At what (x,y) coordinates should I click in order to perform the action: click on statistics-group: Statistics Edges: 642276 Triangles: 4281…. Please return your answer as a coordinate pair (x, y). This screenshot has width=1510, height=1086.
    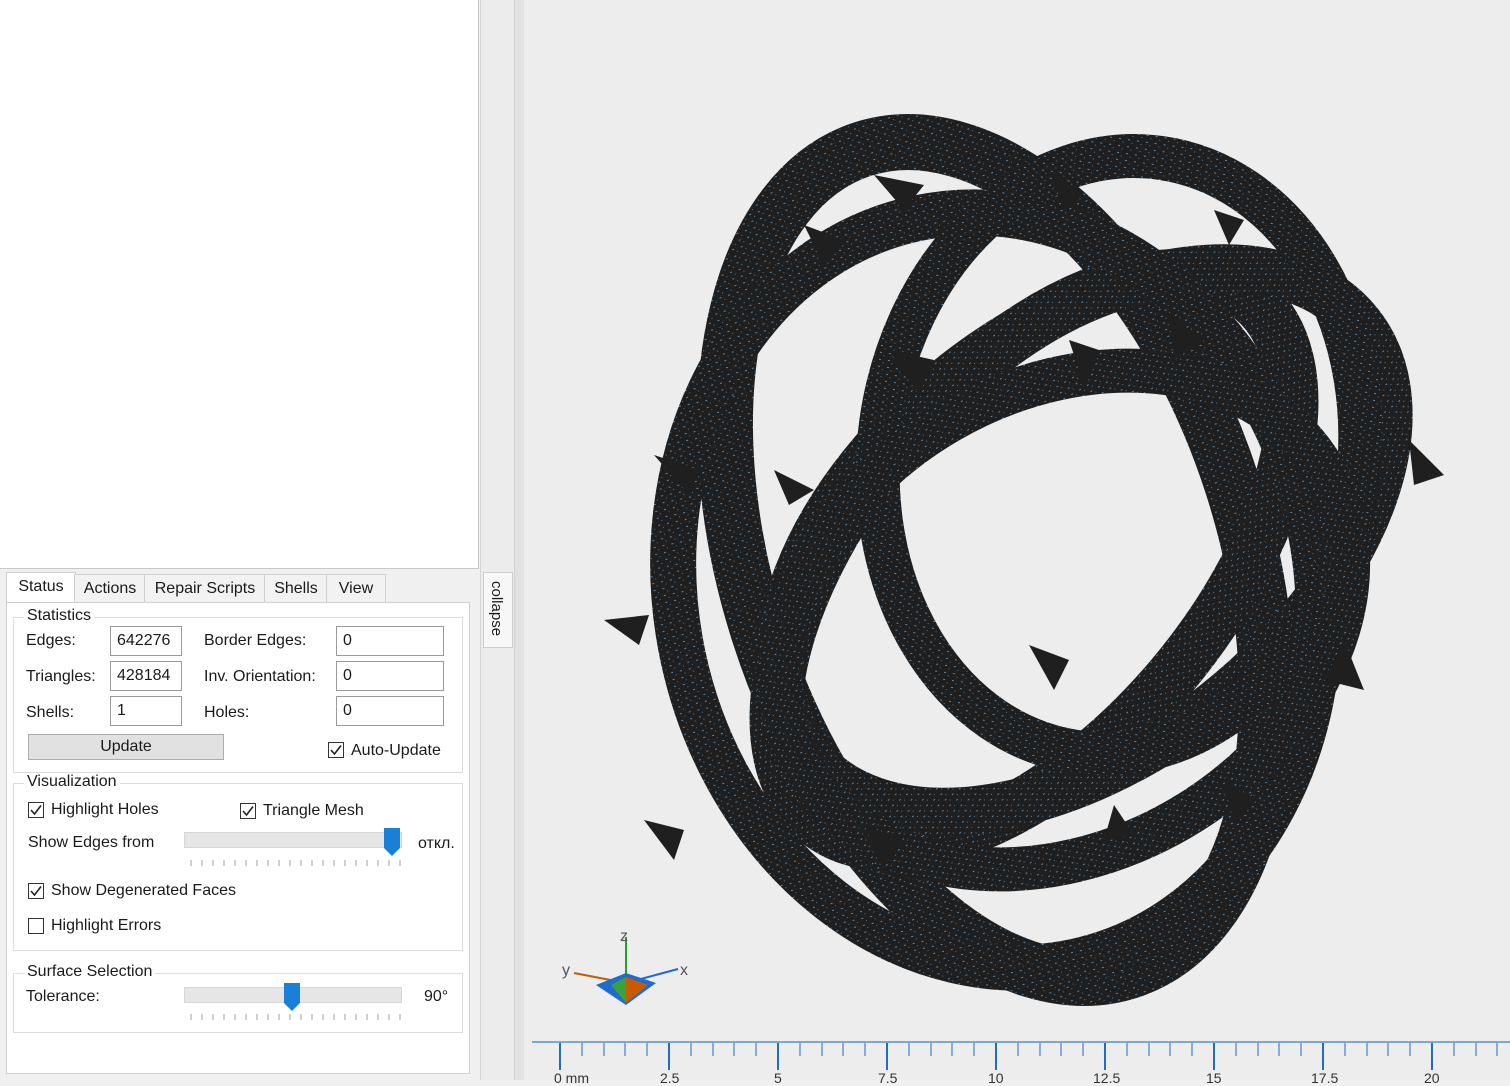
    Looking at the image, I should click on (238, 690).